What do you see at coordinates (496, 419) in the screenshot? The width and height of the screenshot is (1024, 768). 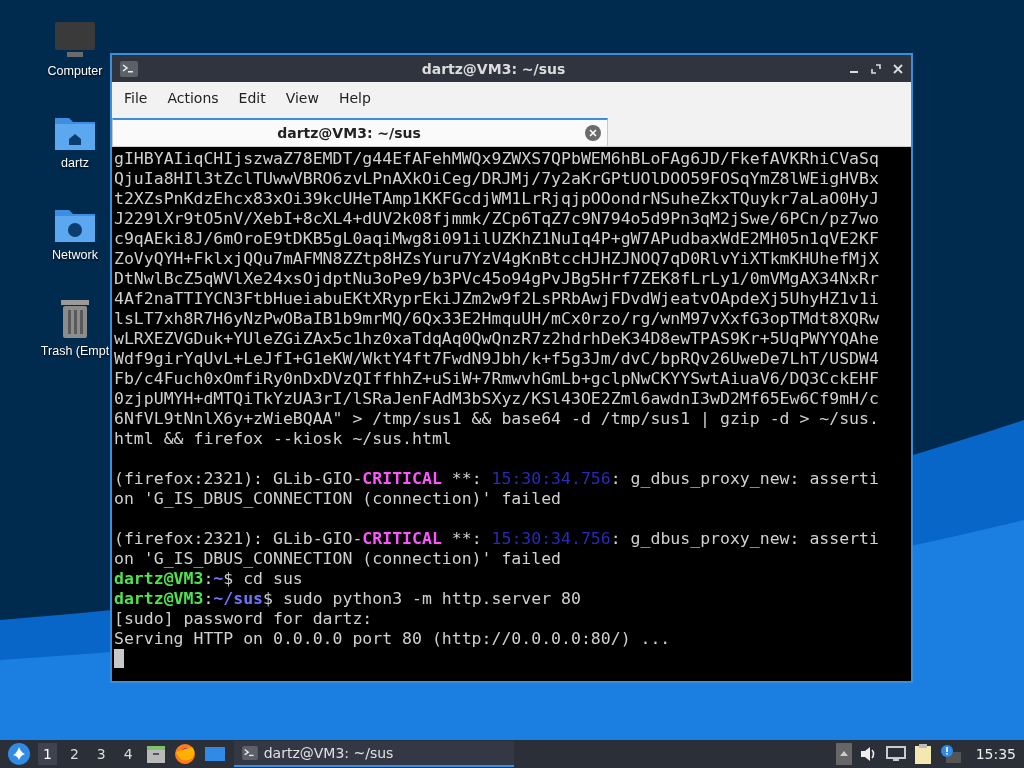 I see `terminal-line: 6NfVL9tNnlX6y+zWieBQAA" > /tmp/sus1 && base64 -d /tmp/sus1 | gzip -d > ~/sus.` at bounding box center [496, 419].